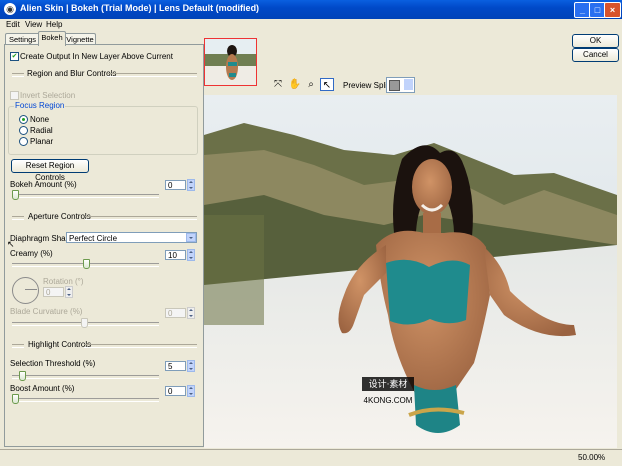  Describe the element at coordinates (10, 9) in the screenshot. I see `app-icon: ◉` at that location.